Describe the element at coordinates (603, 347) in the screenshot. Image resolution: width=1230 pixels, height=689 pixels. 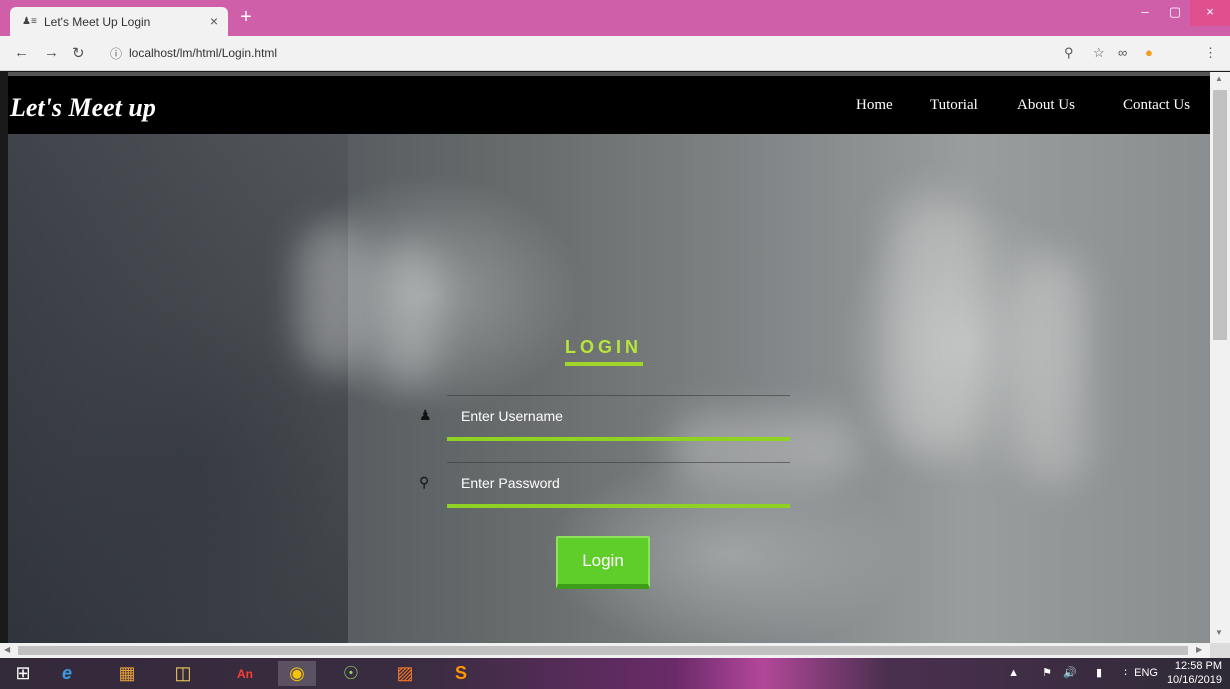
I see `login-title: LOGIN` at that location.